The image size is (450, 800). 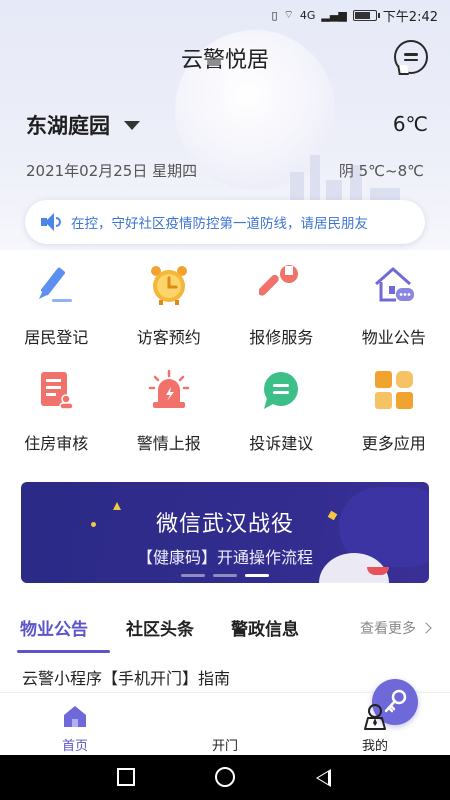 I want to click on carousel-indicator, so click(x=225, y=575).